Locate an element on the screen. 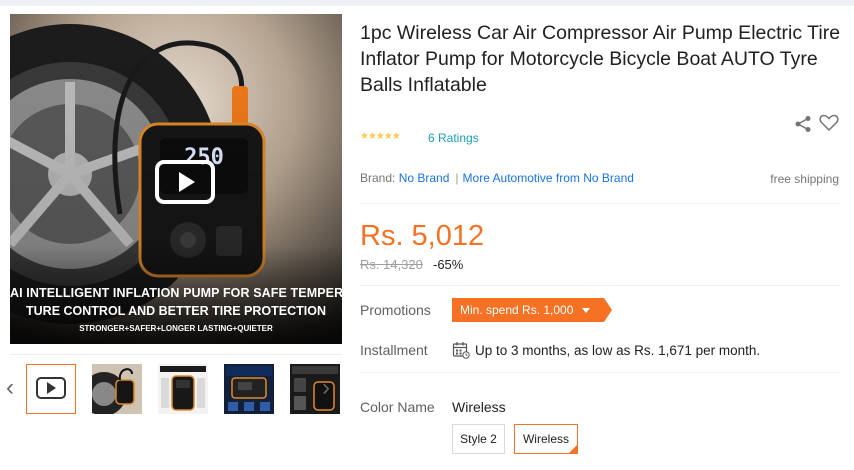  calendar-icon is located at coordinates (461, 350).